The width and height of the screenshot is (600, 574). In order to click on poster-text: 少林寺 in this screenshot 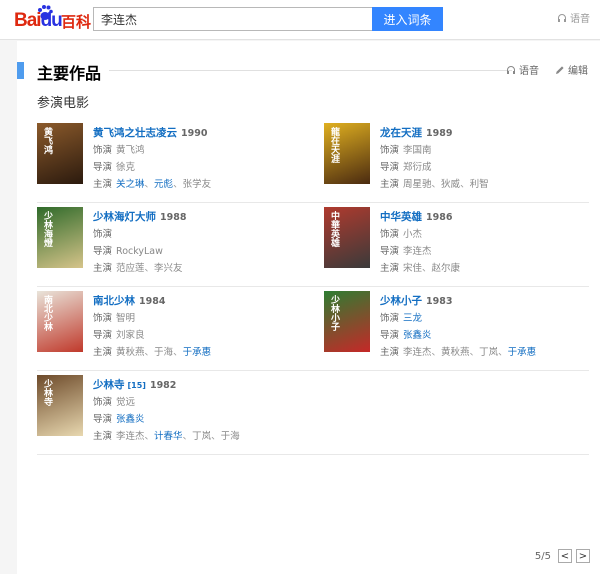, I will do `click(47, 392)`.